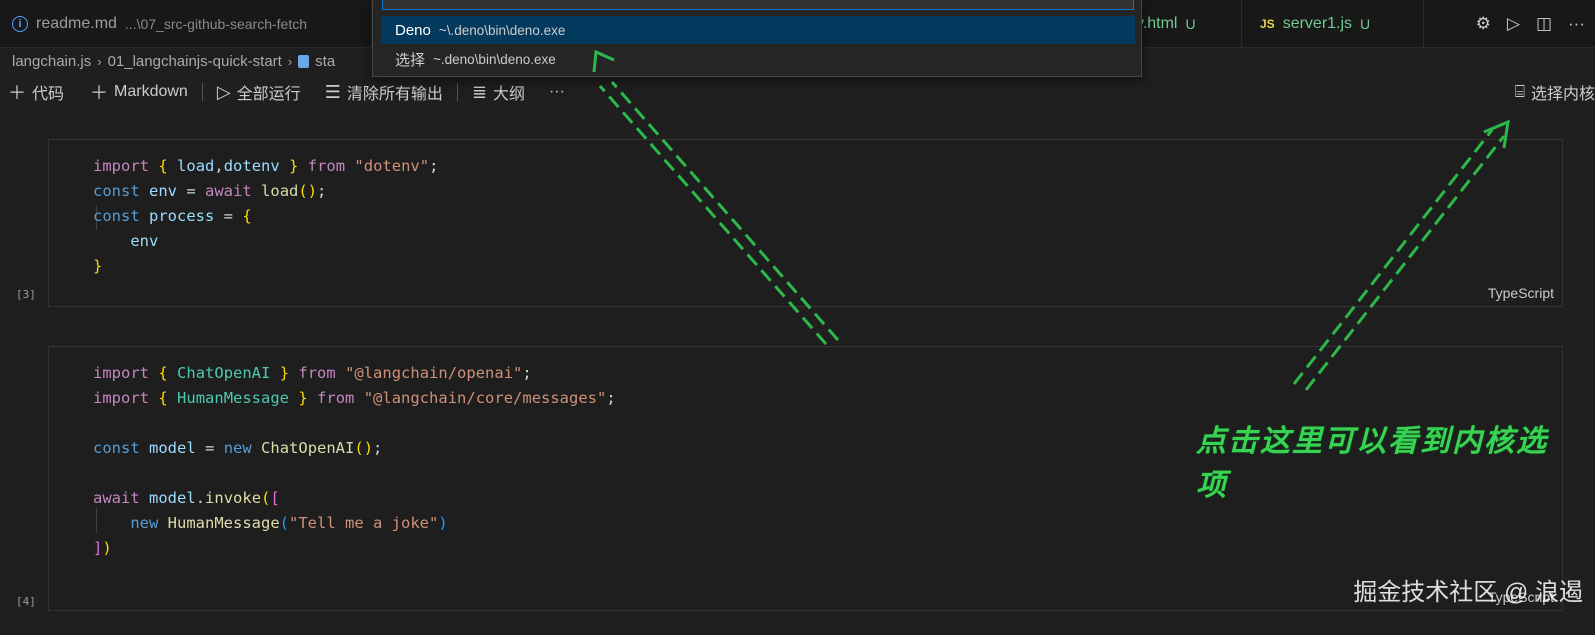  Describe the element at coordinates (1521, 293) in the screenshot. I see `cell-language-label: TypeScript` at that location.